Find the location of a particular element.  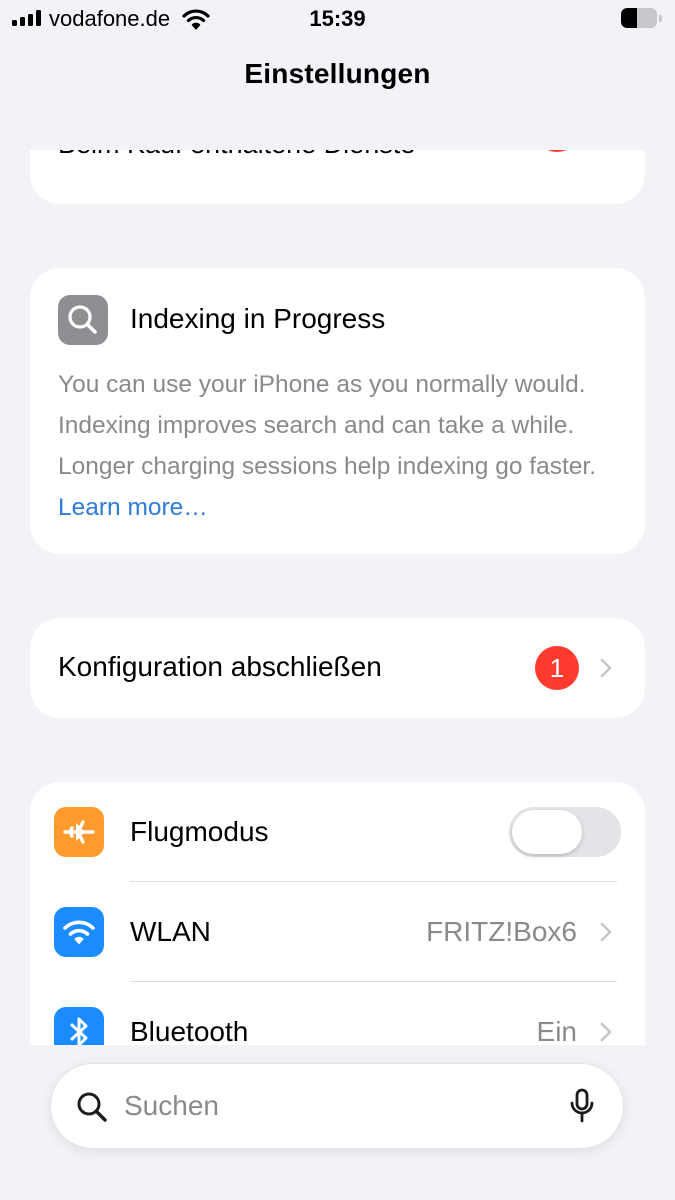

search-placeholder: Suchen is located at coordinates (171, 1105).